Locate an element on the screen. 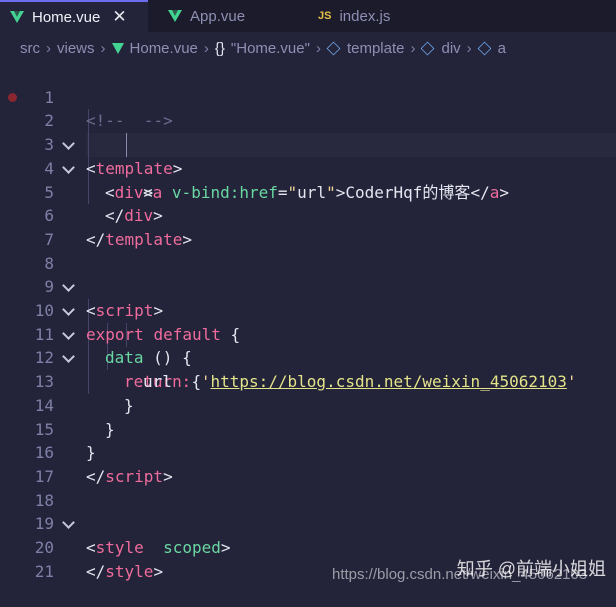 This screenshot has height=607, width=616. tab-label: index.js is located at coordinates (365, 16).